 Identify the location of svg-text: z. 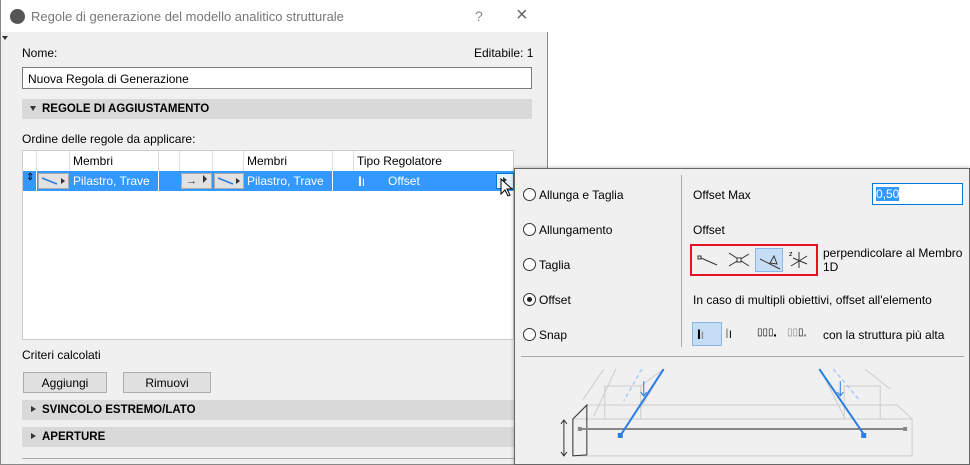
(791, 254).